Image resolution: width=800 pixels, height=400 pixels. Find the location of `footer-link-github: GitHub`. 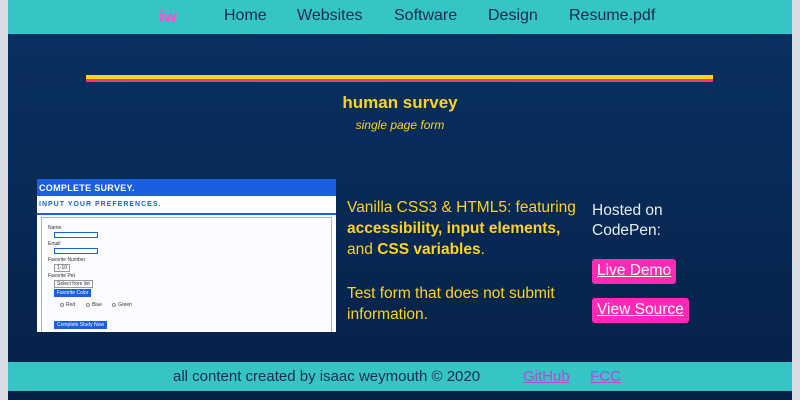

footer-link-github: GitHub is located at coordinates (546, 376).